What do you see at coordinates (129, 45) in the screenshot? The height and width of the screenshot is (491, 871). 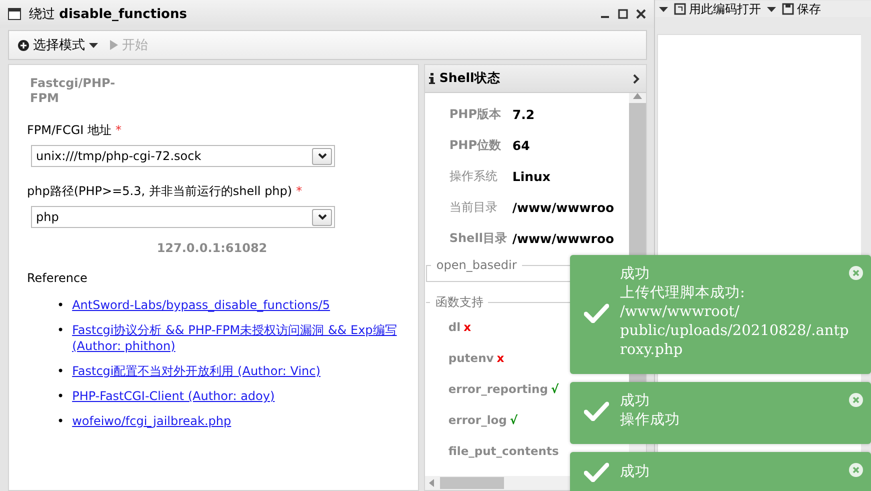 I see `start-button: 开始` at bounding box center [129, 45].